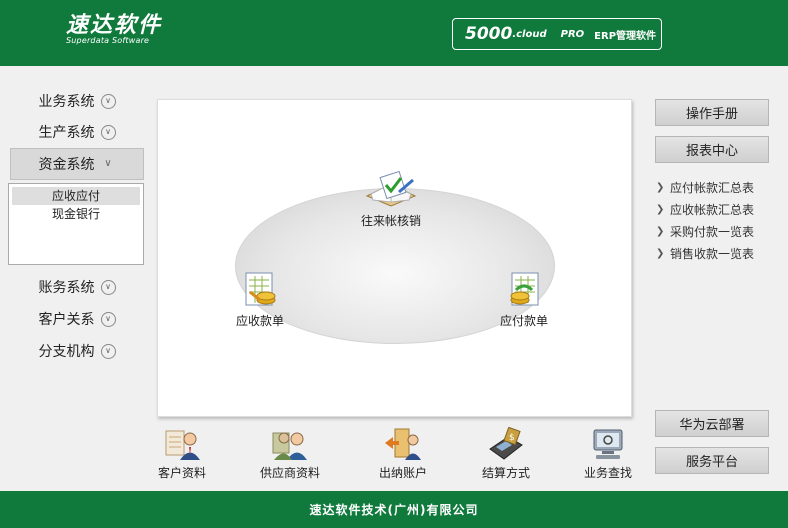 The height and width of the screenshot is (528, 788). I want to click on product-name: ERP管理软件, so click(625, 36).